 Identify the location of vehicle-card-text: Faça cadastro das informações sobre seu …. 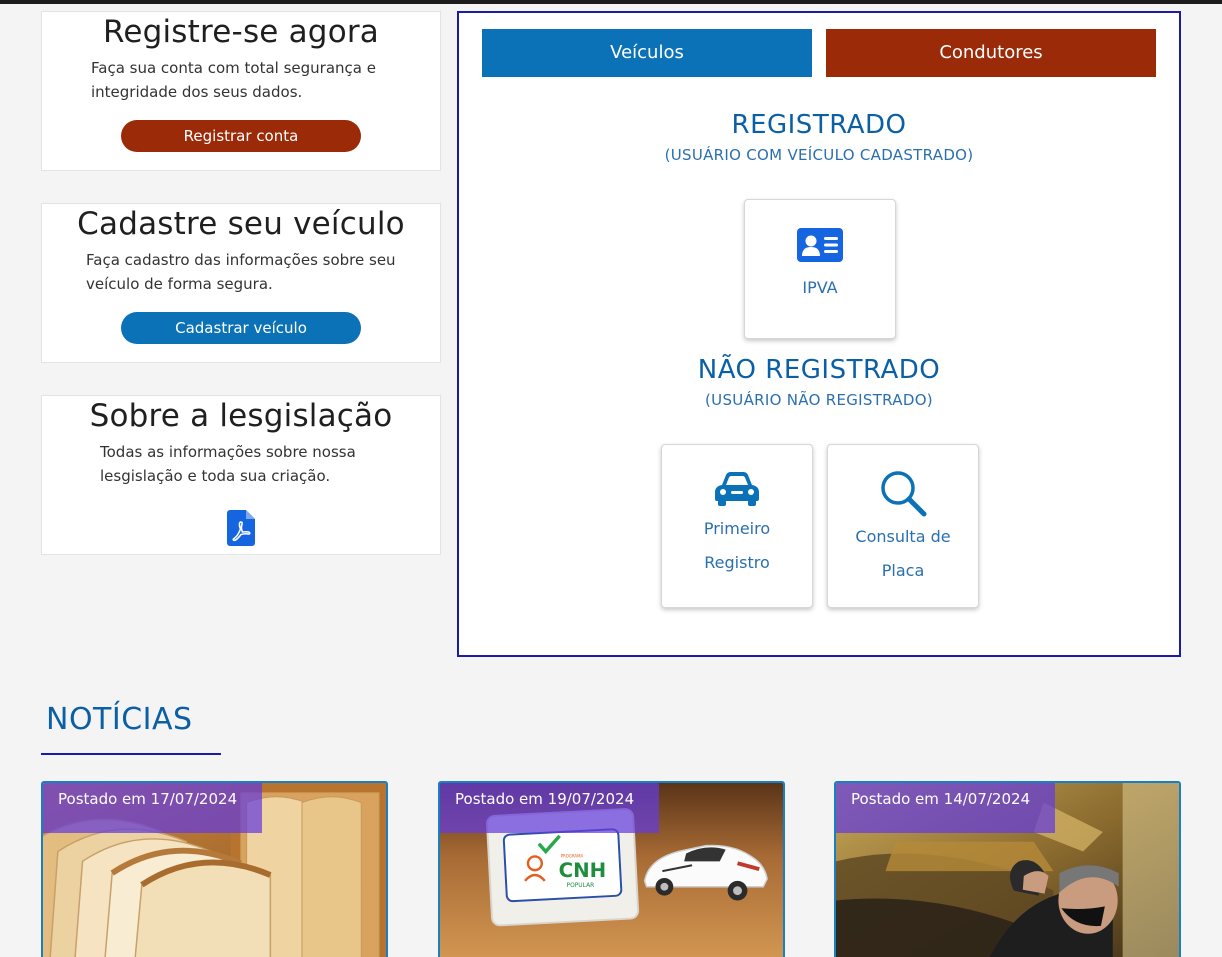
(241, 272).